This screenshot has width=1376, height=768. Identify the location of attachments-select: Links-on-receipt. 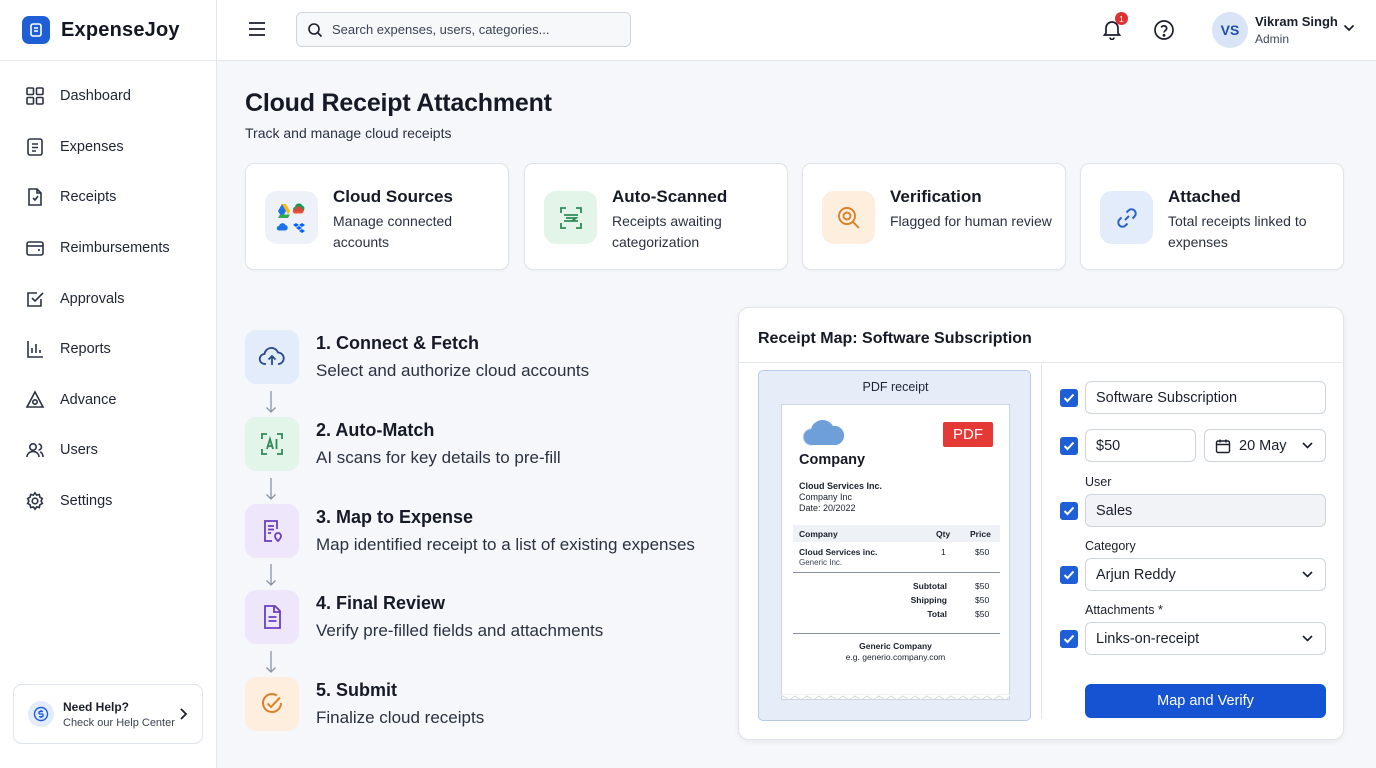
(1205, 638).